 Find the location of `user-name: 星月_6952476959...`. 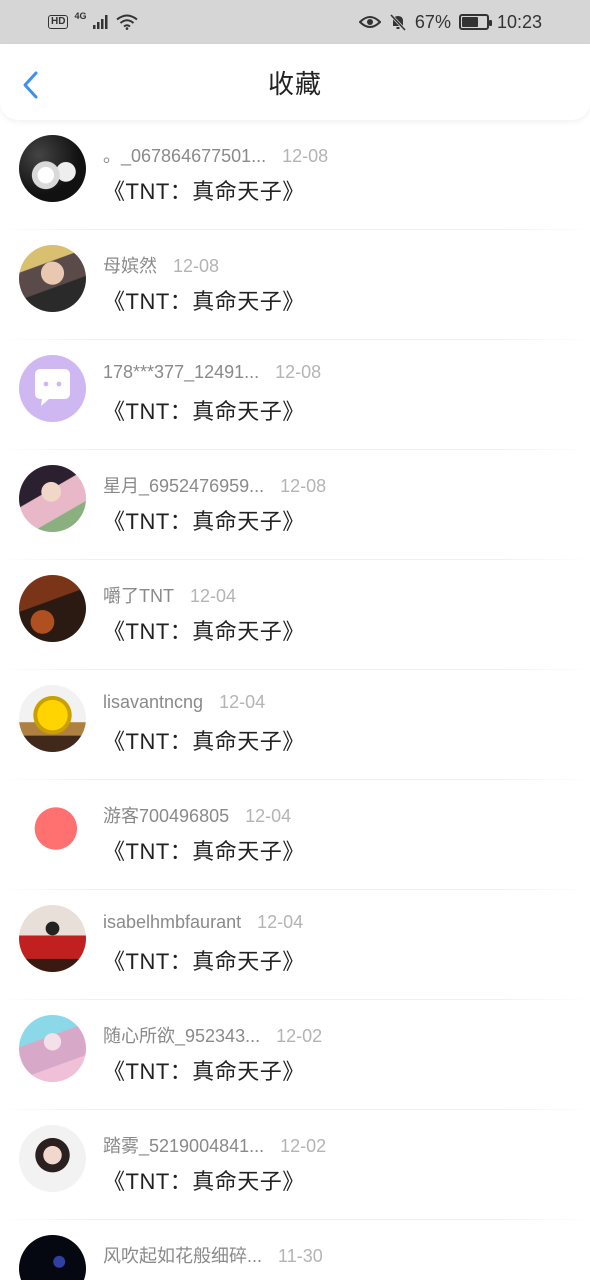

user-name: 星月_6952476959... is located at coordinates (183, 485).